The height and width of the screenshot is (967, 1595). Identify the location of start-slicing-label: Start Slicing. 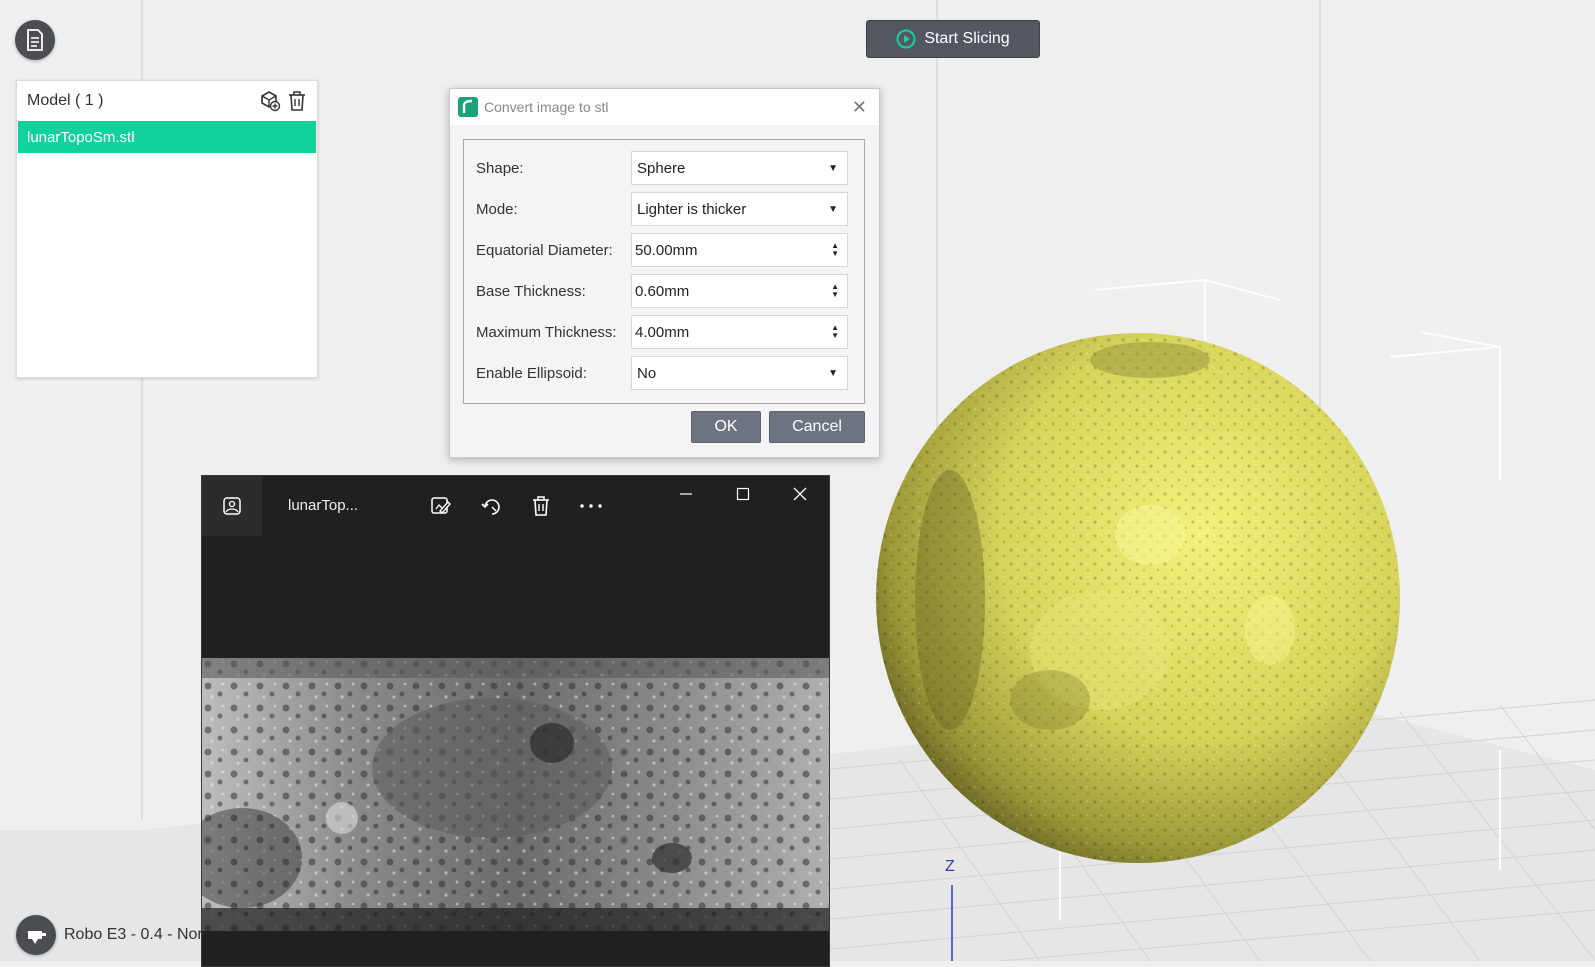
(967, 38).